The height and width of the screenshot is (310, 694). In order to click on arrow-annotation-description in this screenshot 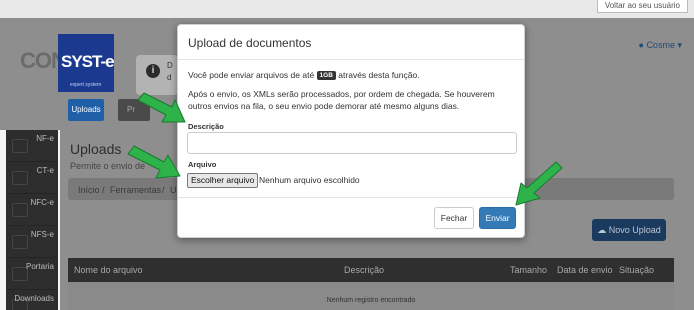, I will do `click(161, 107)`.